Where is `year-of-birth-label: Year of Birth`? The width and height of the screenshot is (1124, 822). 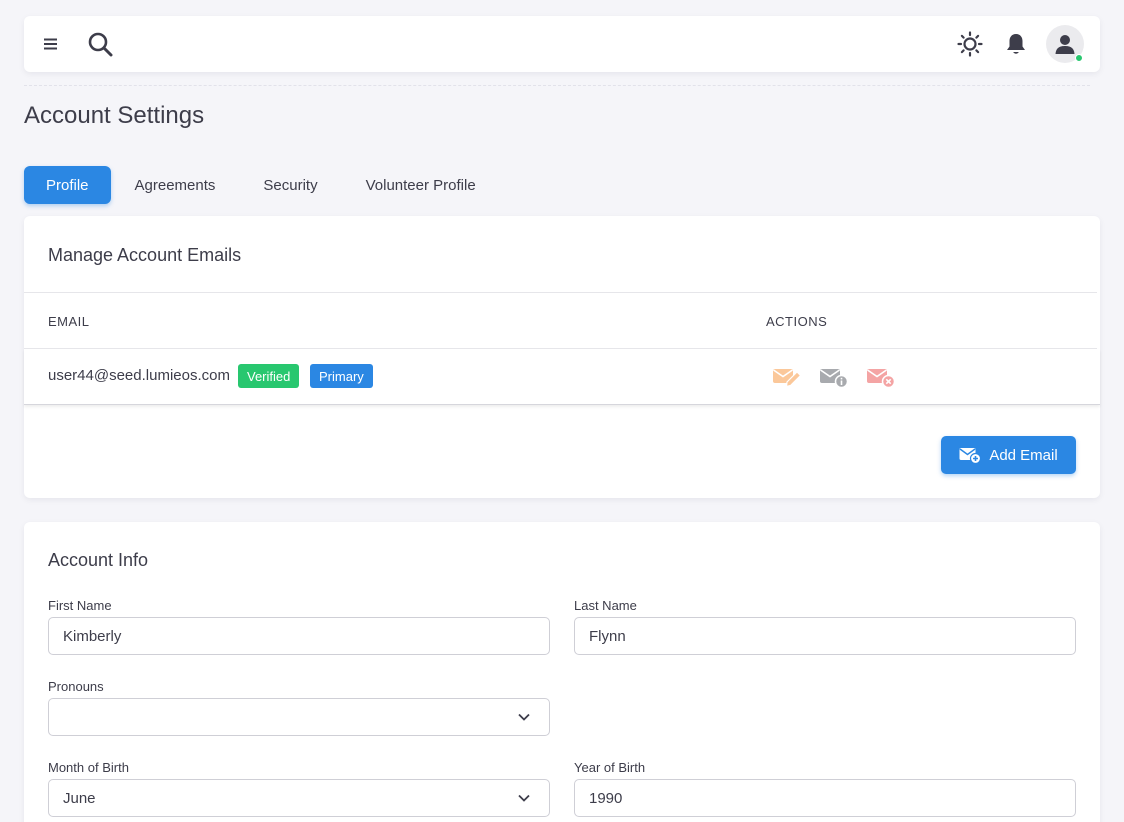
year-of-birth-label: Year of Birth is located at coordinates (610, 767).